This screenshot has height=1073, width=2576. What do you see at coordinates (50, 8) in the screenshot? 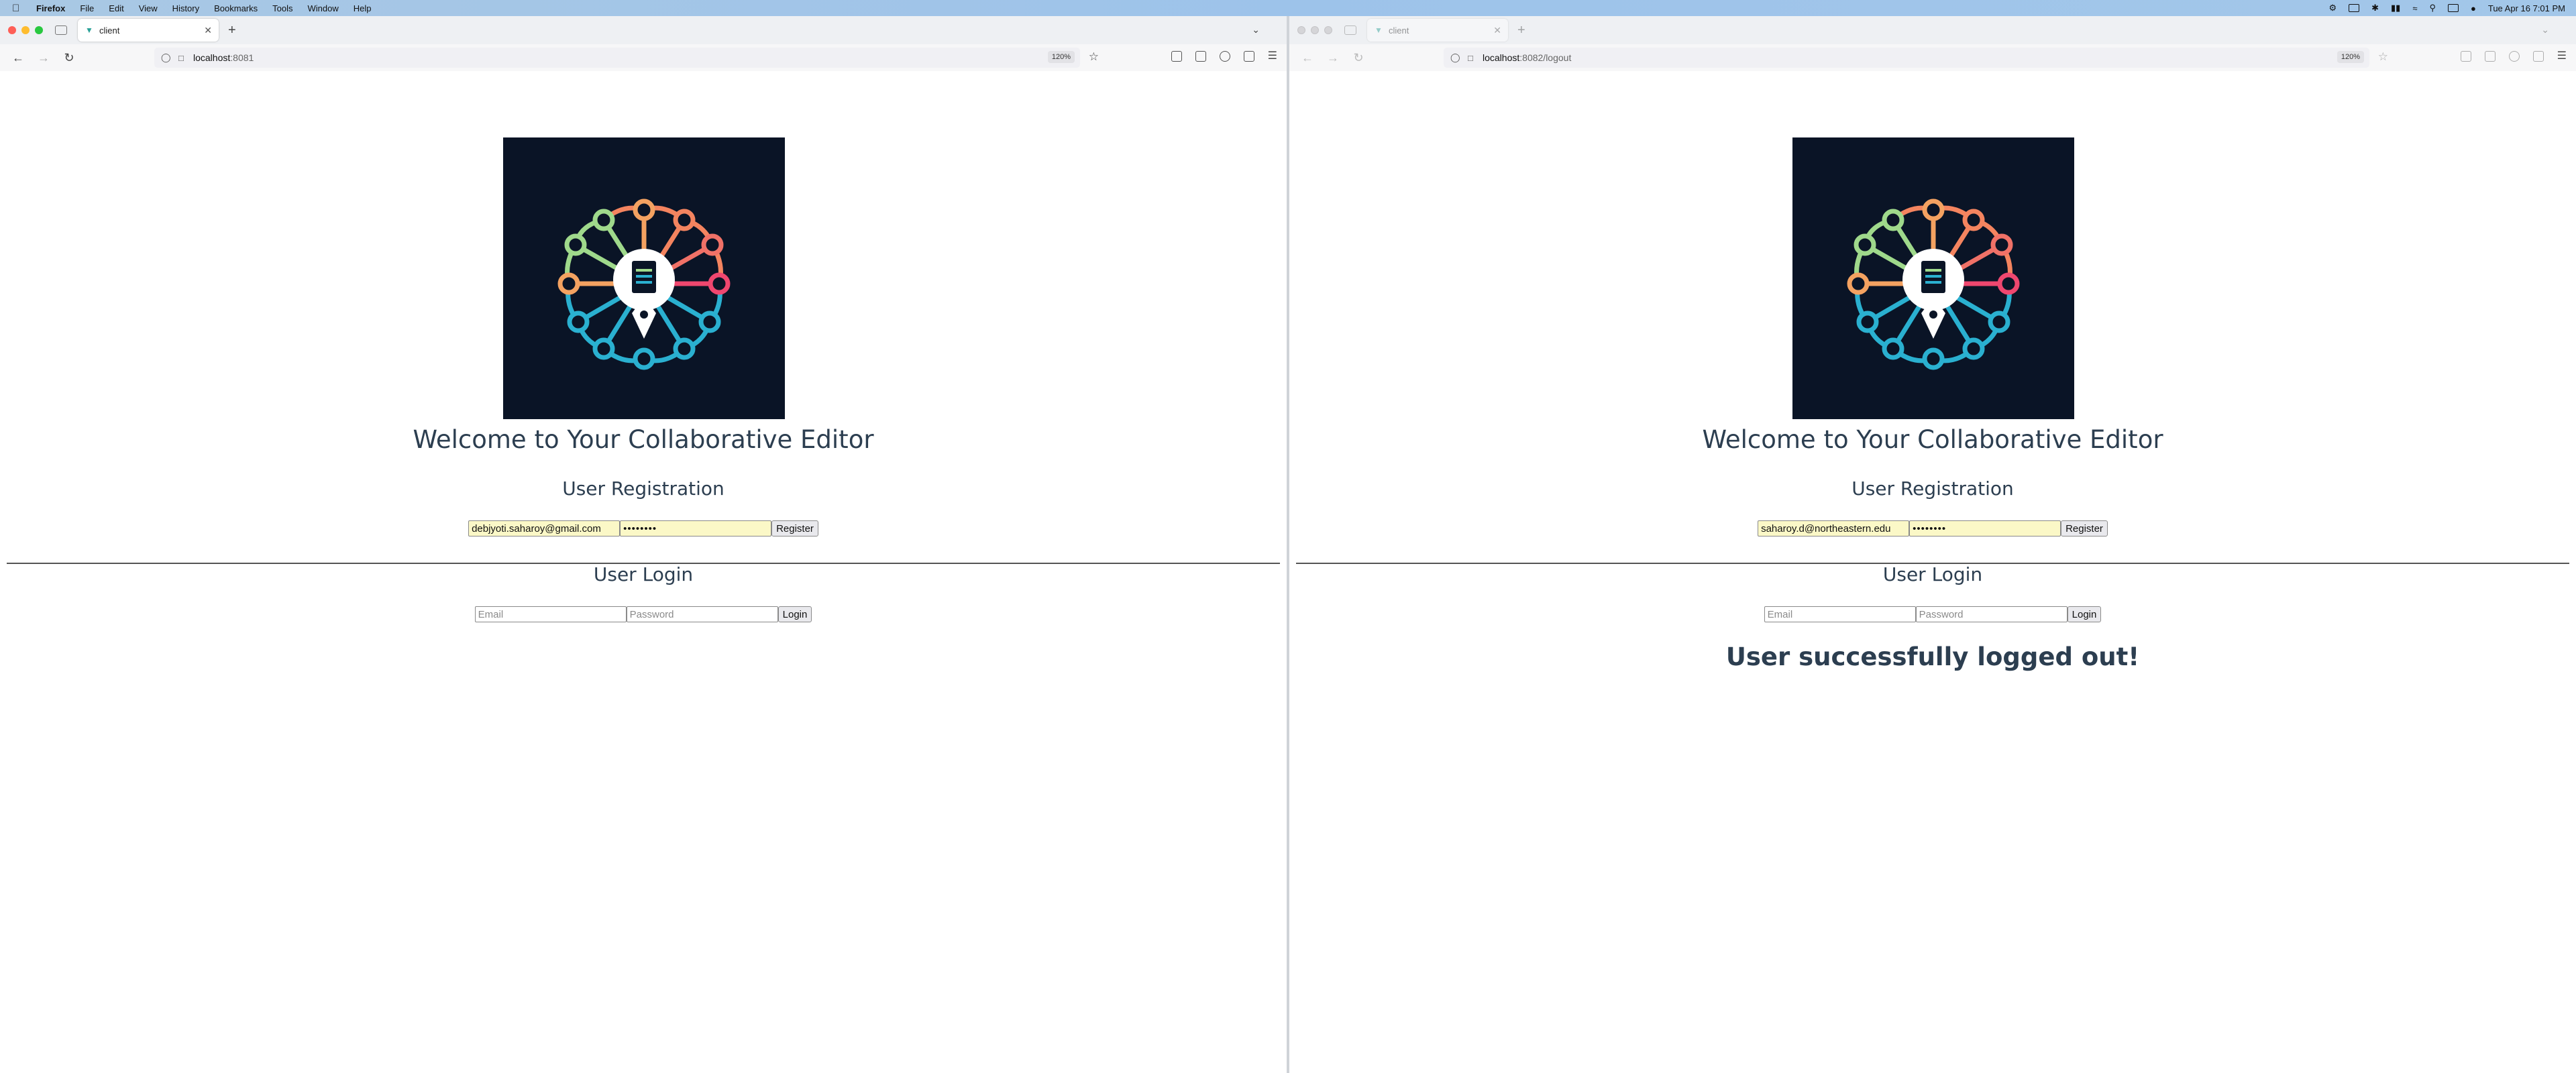
I see `menu-app-firefox: Firefox` at bounding box center [50, 8].